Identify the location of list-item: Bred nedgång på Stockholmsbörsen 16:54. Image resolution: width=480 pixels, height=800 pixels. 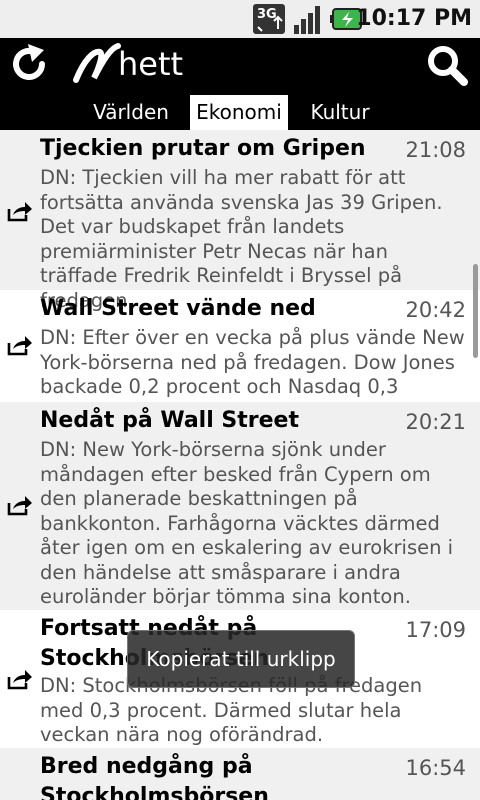
(240, 774).